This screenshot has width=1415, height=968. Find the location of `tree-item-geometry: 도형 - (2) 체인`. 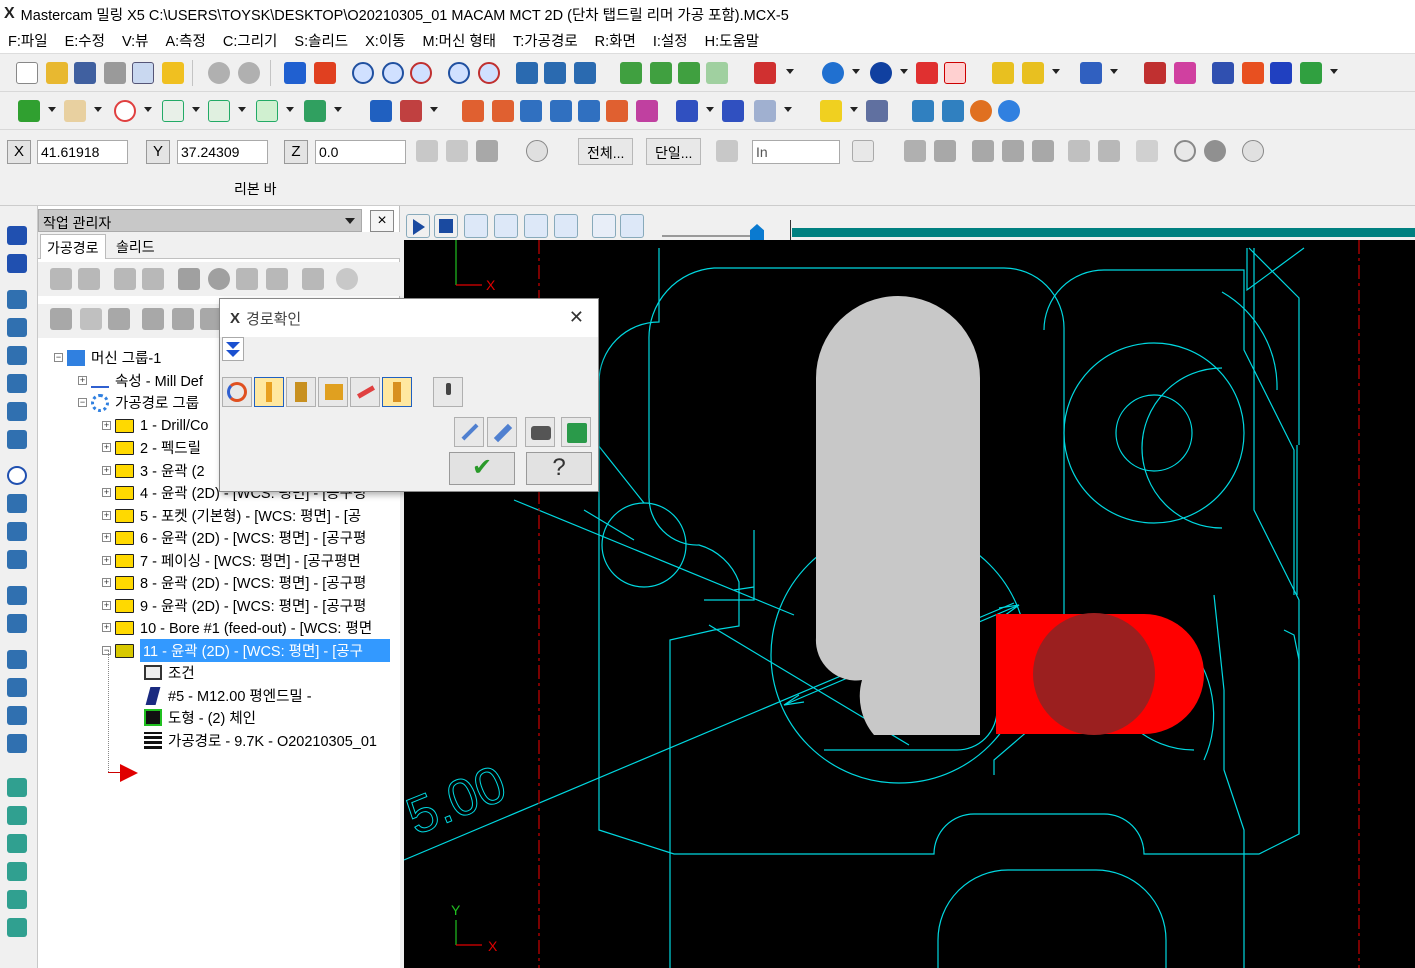

tree-item-geometry: 도형 - (2) 체인 is located at coordinates (200, 717).